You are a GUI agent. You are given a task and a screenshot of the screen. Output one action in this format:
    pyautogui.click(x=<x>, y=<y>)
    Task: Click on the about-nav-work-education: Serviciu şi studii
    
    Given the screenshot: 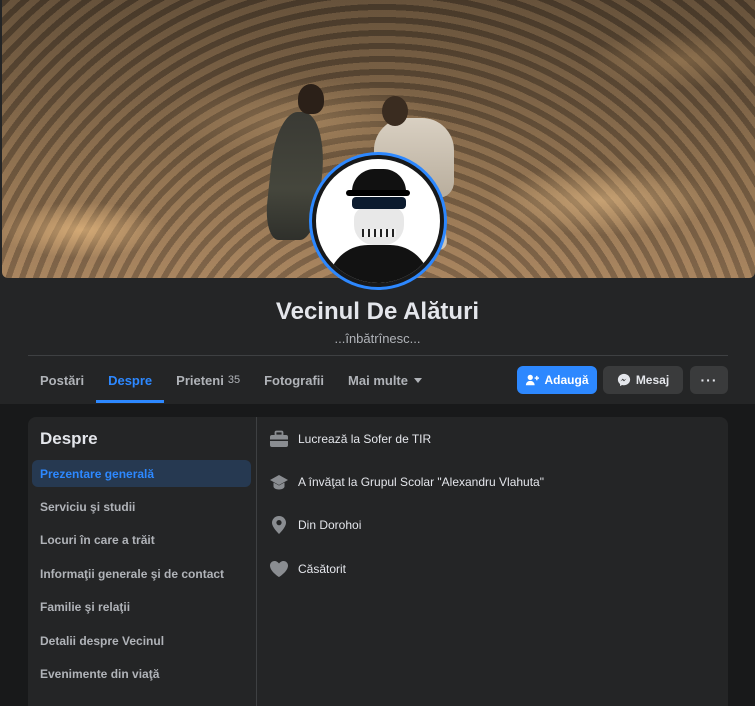 What is the action you would take?
    pyautogui.click(x=141, y=506)
    